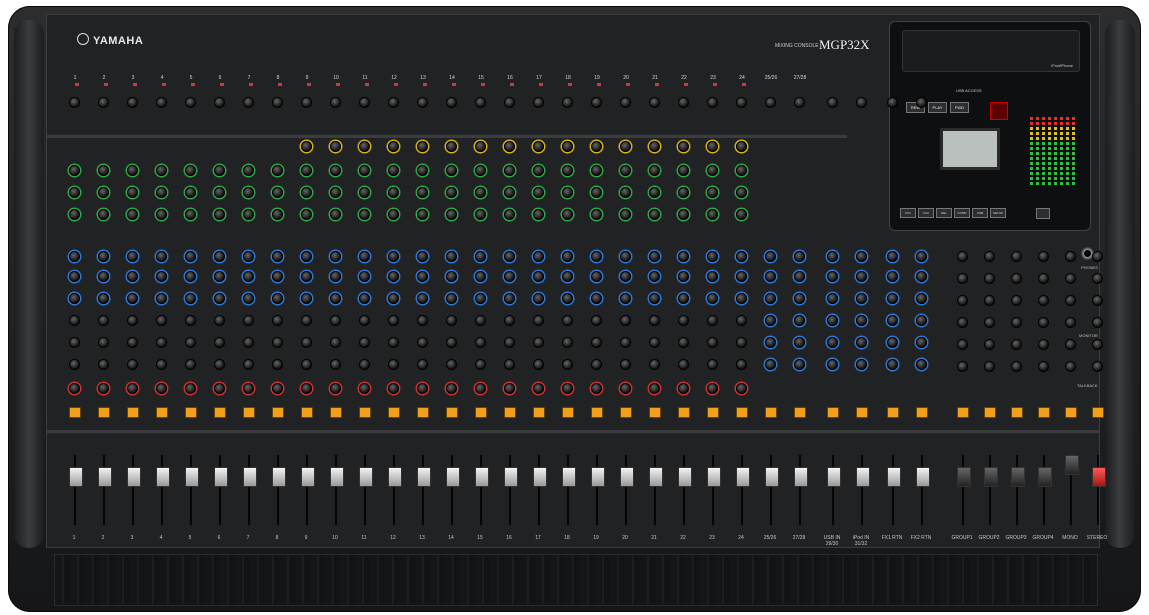  Describe the element at coordinates (335, 146) in the screenshot. I see `comp-knob` at that location.